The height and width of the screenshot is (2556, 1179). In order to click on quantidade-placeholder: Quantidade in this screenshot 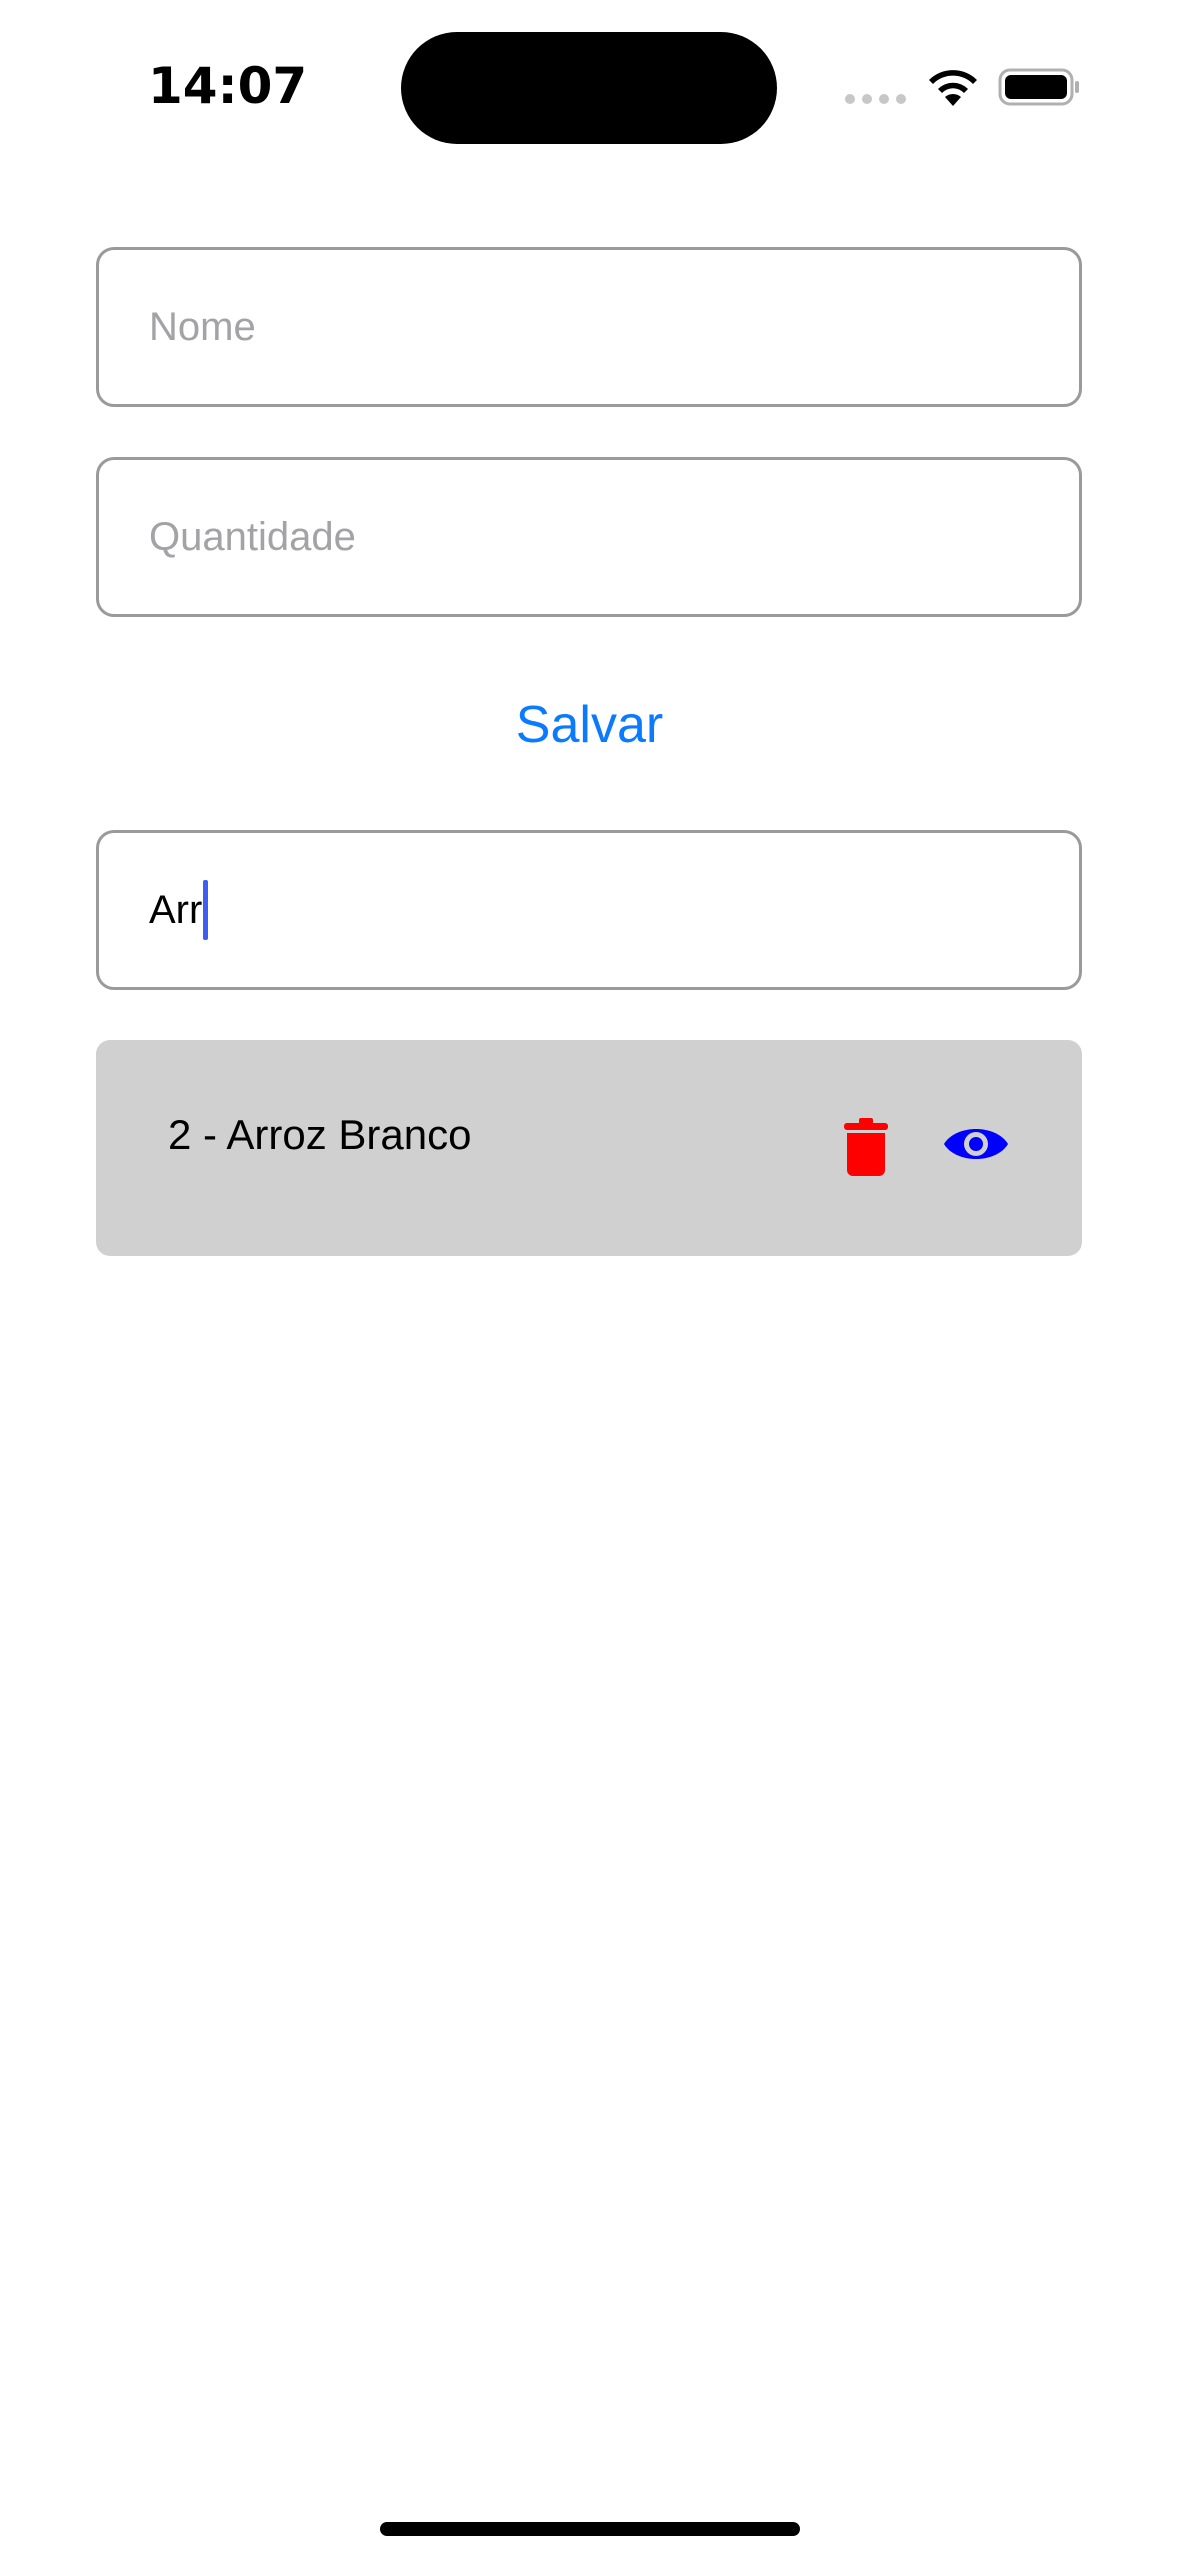, I will do `click(252, 536)`.